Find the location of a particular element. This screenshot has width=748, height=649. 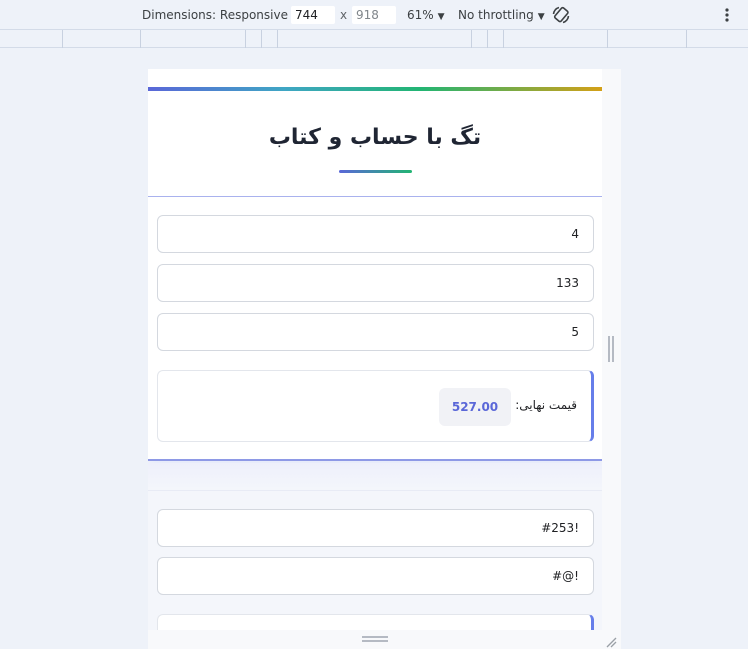

text-field: !@# is located at coordinates (375, 576).